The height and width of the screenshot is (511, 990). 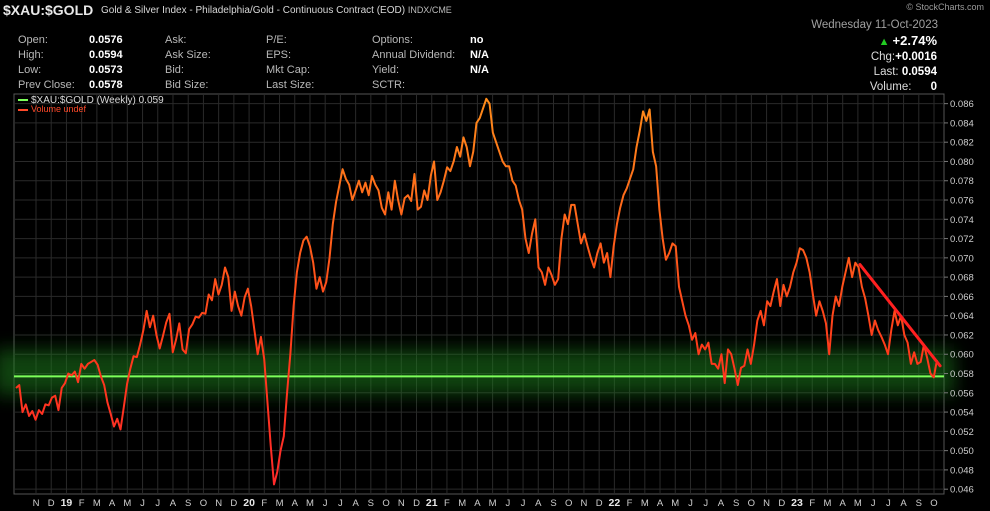 I want to click on y-tick-label: 0.076, so click(x=962, y=201).